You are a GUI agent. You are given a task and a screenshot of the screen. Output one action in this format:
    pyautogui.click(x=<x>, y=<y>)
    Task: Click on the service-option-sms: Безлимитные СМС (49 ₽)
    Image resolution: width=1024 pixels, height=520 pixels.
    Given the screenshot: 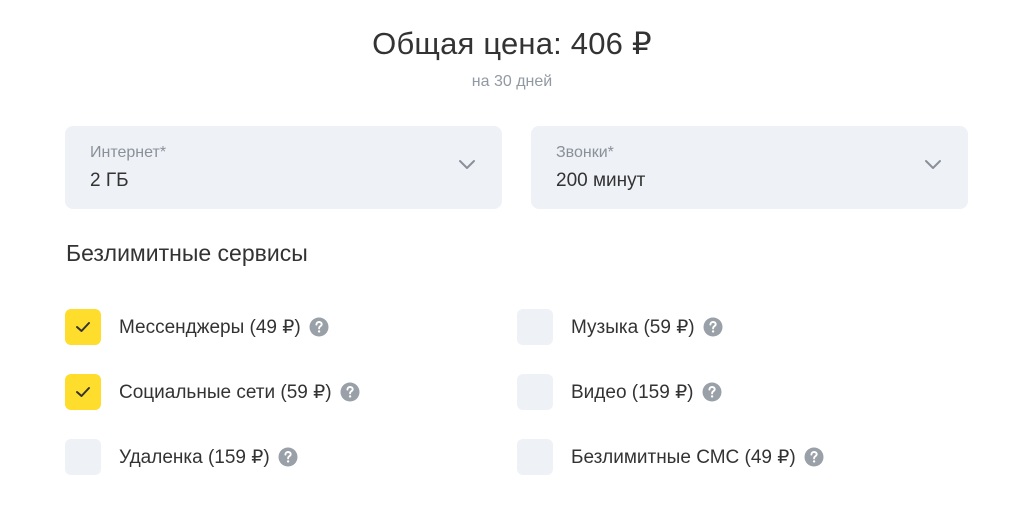 What is the action you would take?
    pyautogui.click(x=670, y=457)
    